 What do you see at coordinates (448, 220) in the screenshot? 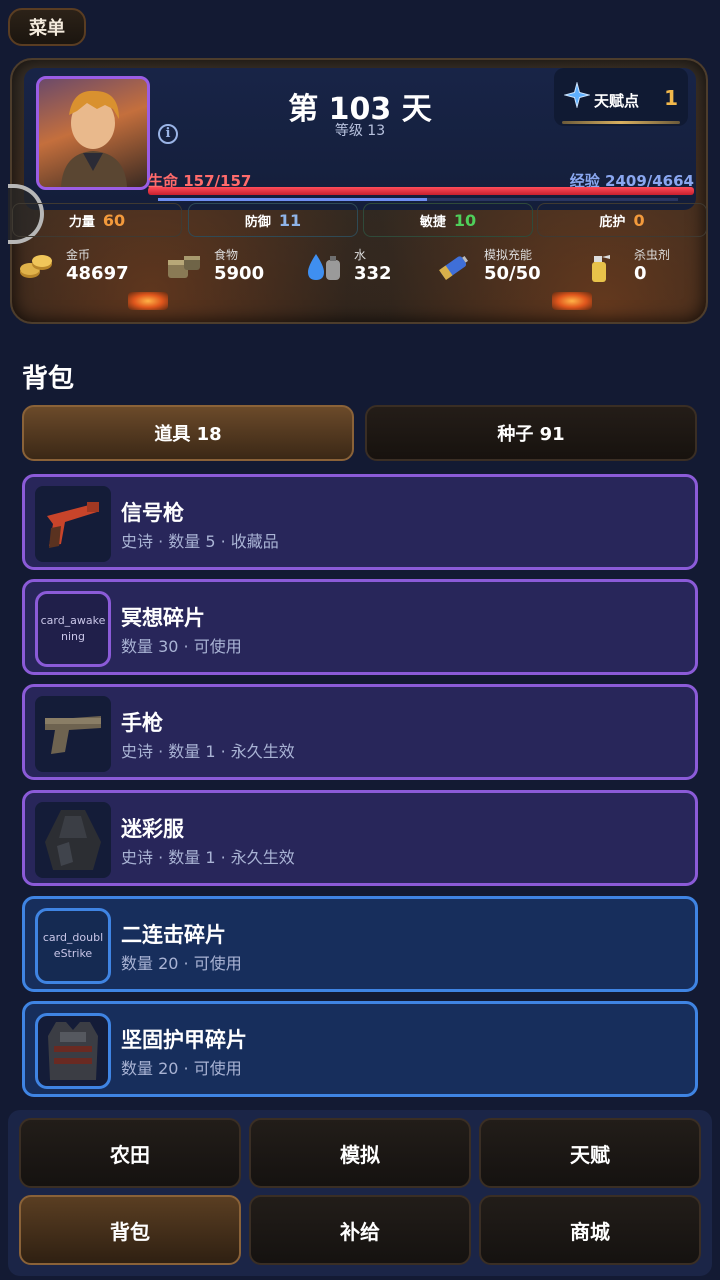
I see `stat-agility: 敏捷 10` at bounding box center [448, 220].